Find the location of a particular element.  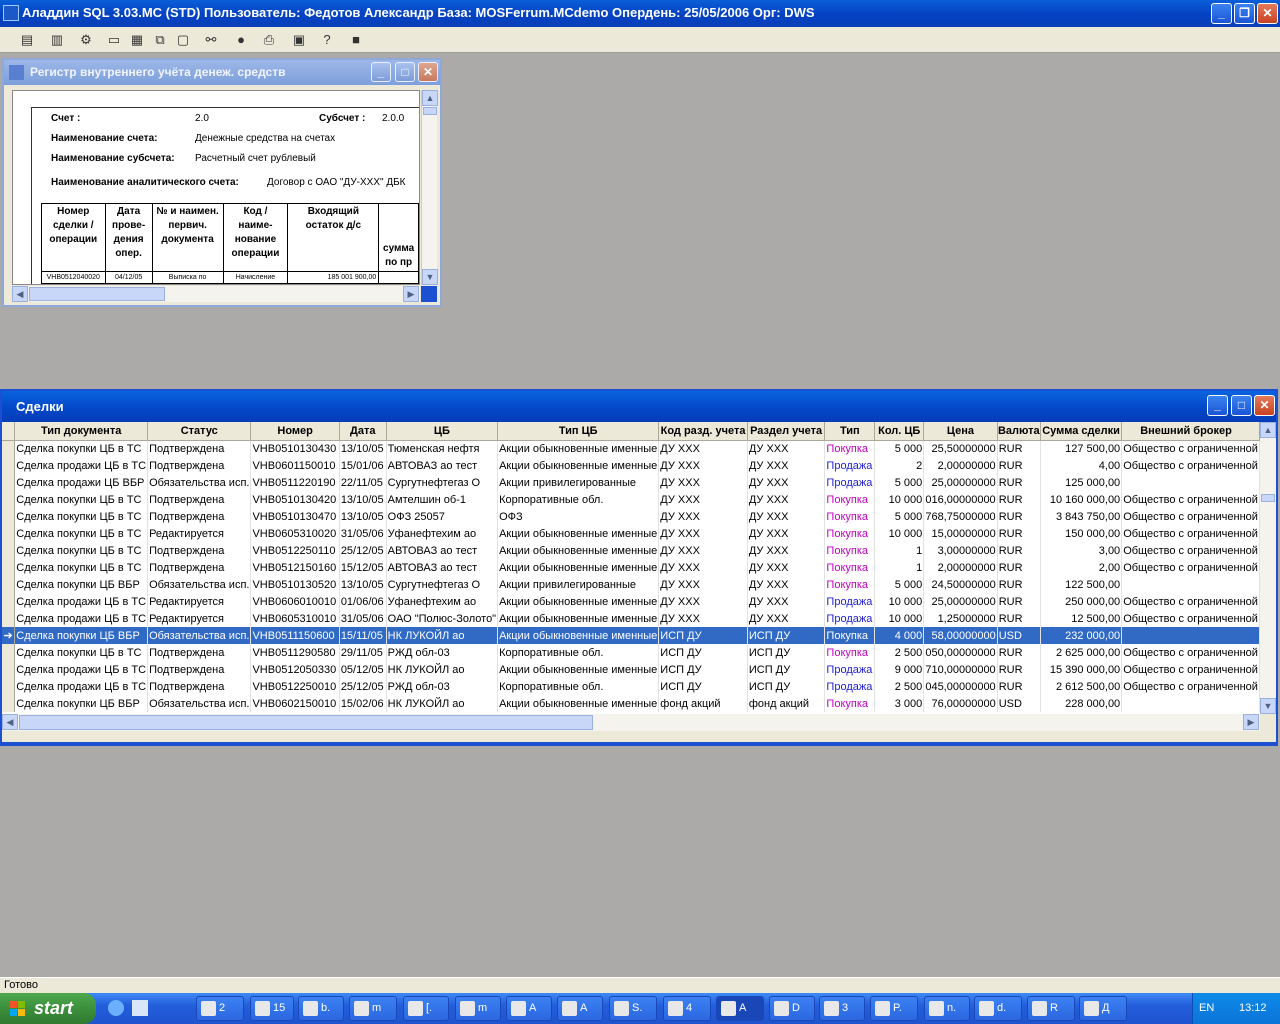

column-header: Дата is located at coordinates (363, 431).